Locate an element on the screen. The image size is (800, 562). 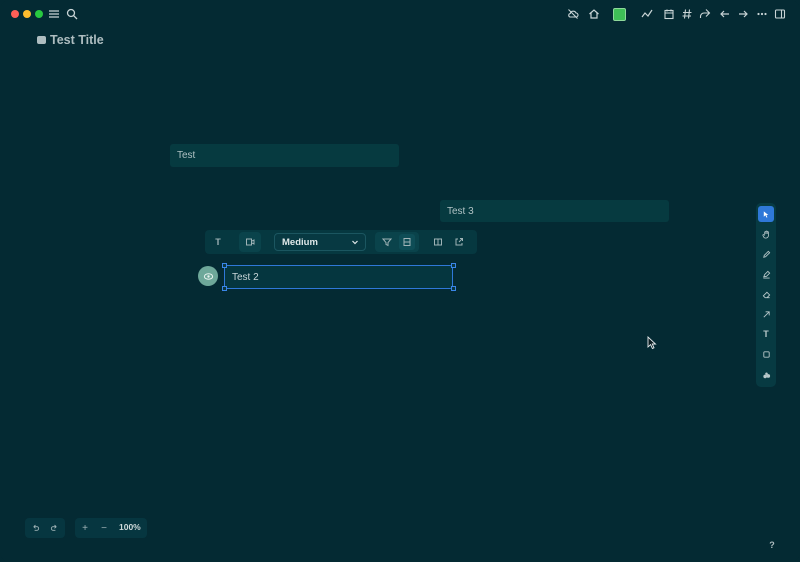
size-select-value: Medium is located at coordinates (300, 242).